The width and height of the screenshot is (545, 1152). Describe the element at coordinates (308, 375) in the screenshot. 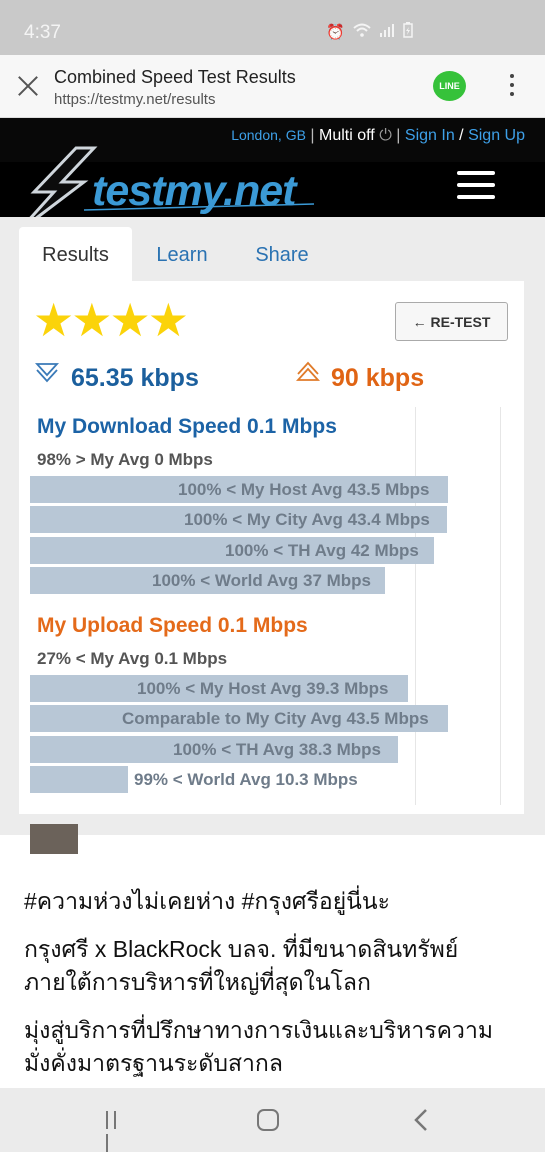

I see `upload-arrow-icon` at that location.